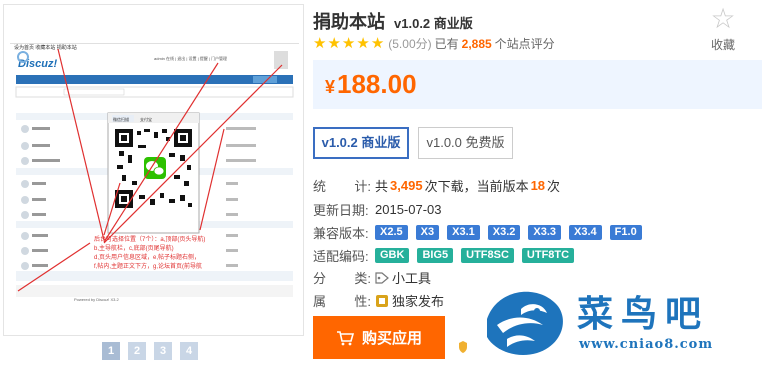  What do you see at coordinates (537, 84) in the screenshot?
I see `price-box: ¥188.00` at bounding box center [537, 84].